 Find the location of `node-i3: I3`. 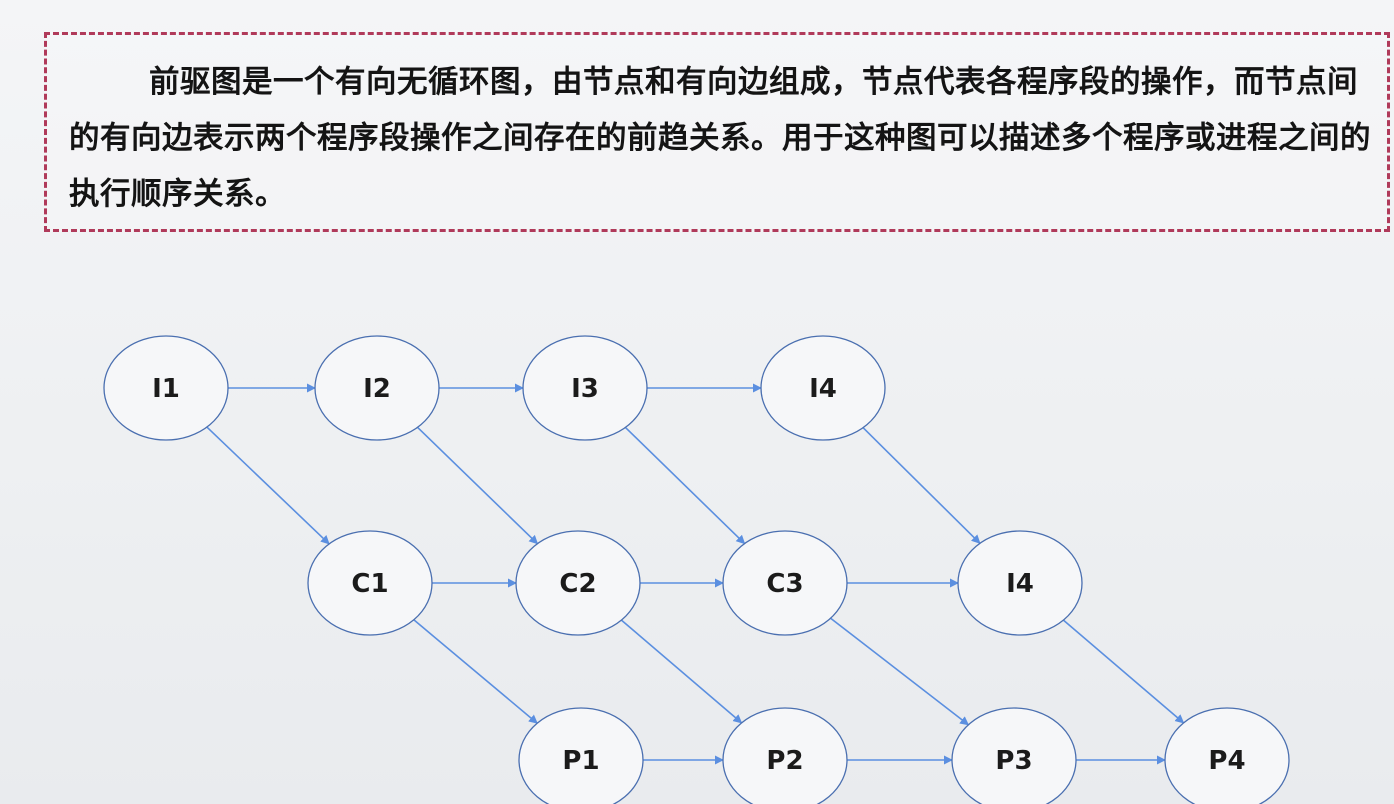

node-i3: I3 is located at coordinates (585, 388).